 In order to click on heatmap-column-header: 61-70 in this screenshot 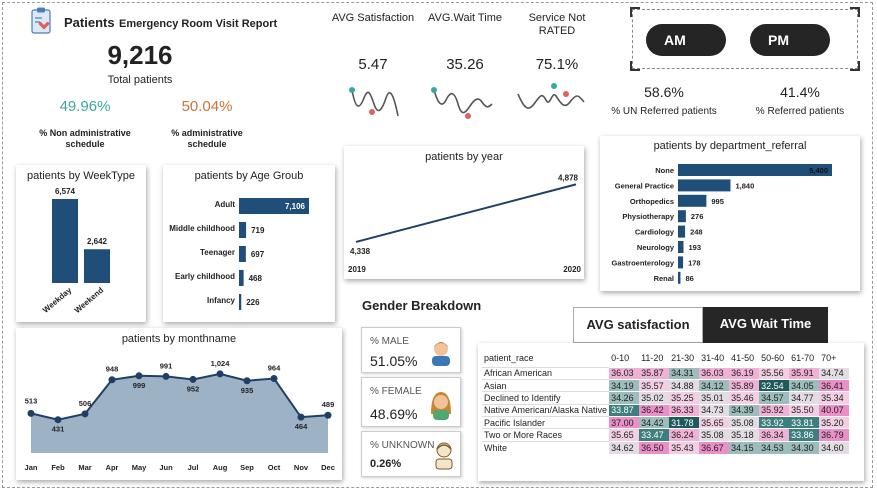, I will do `click(803, 357)`.